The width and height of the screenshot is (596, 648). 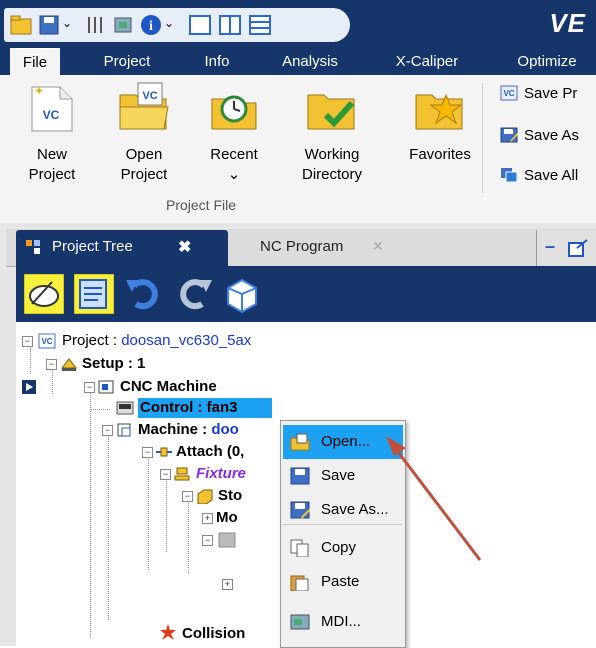 I want to click on component-icon, so click(x=227, y=540).